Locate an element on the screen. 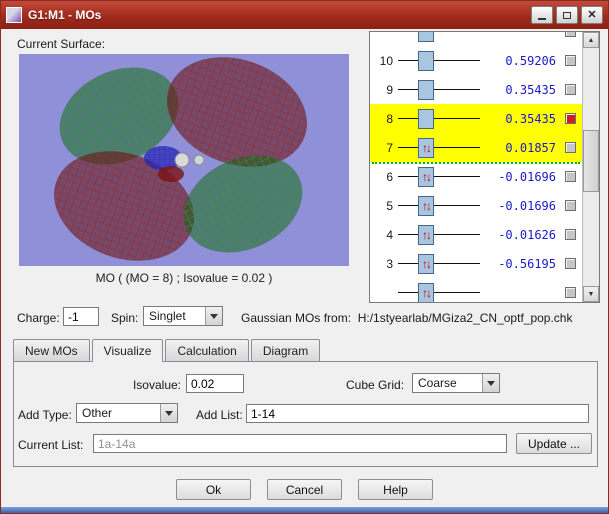 Image resolution: width=609 pixels, height=514 pixels. spin-value: Singlet is located at coordinates (167, 316).